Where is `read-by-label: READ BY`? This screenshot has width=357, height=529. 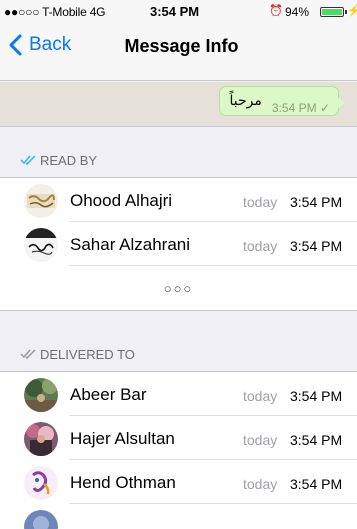 read-by-label: READ BY is located at coordinates (69, 160).